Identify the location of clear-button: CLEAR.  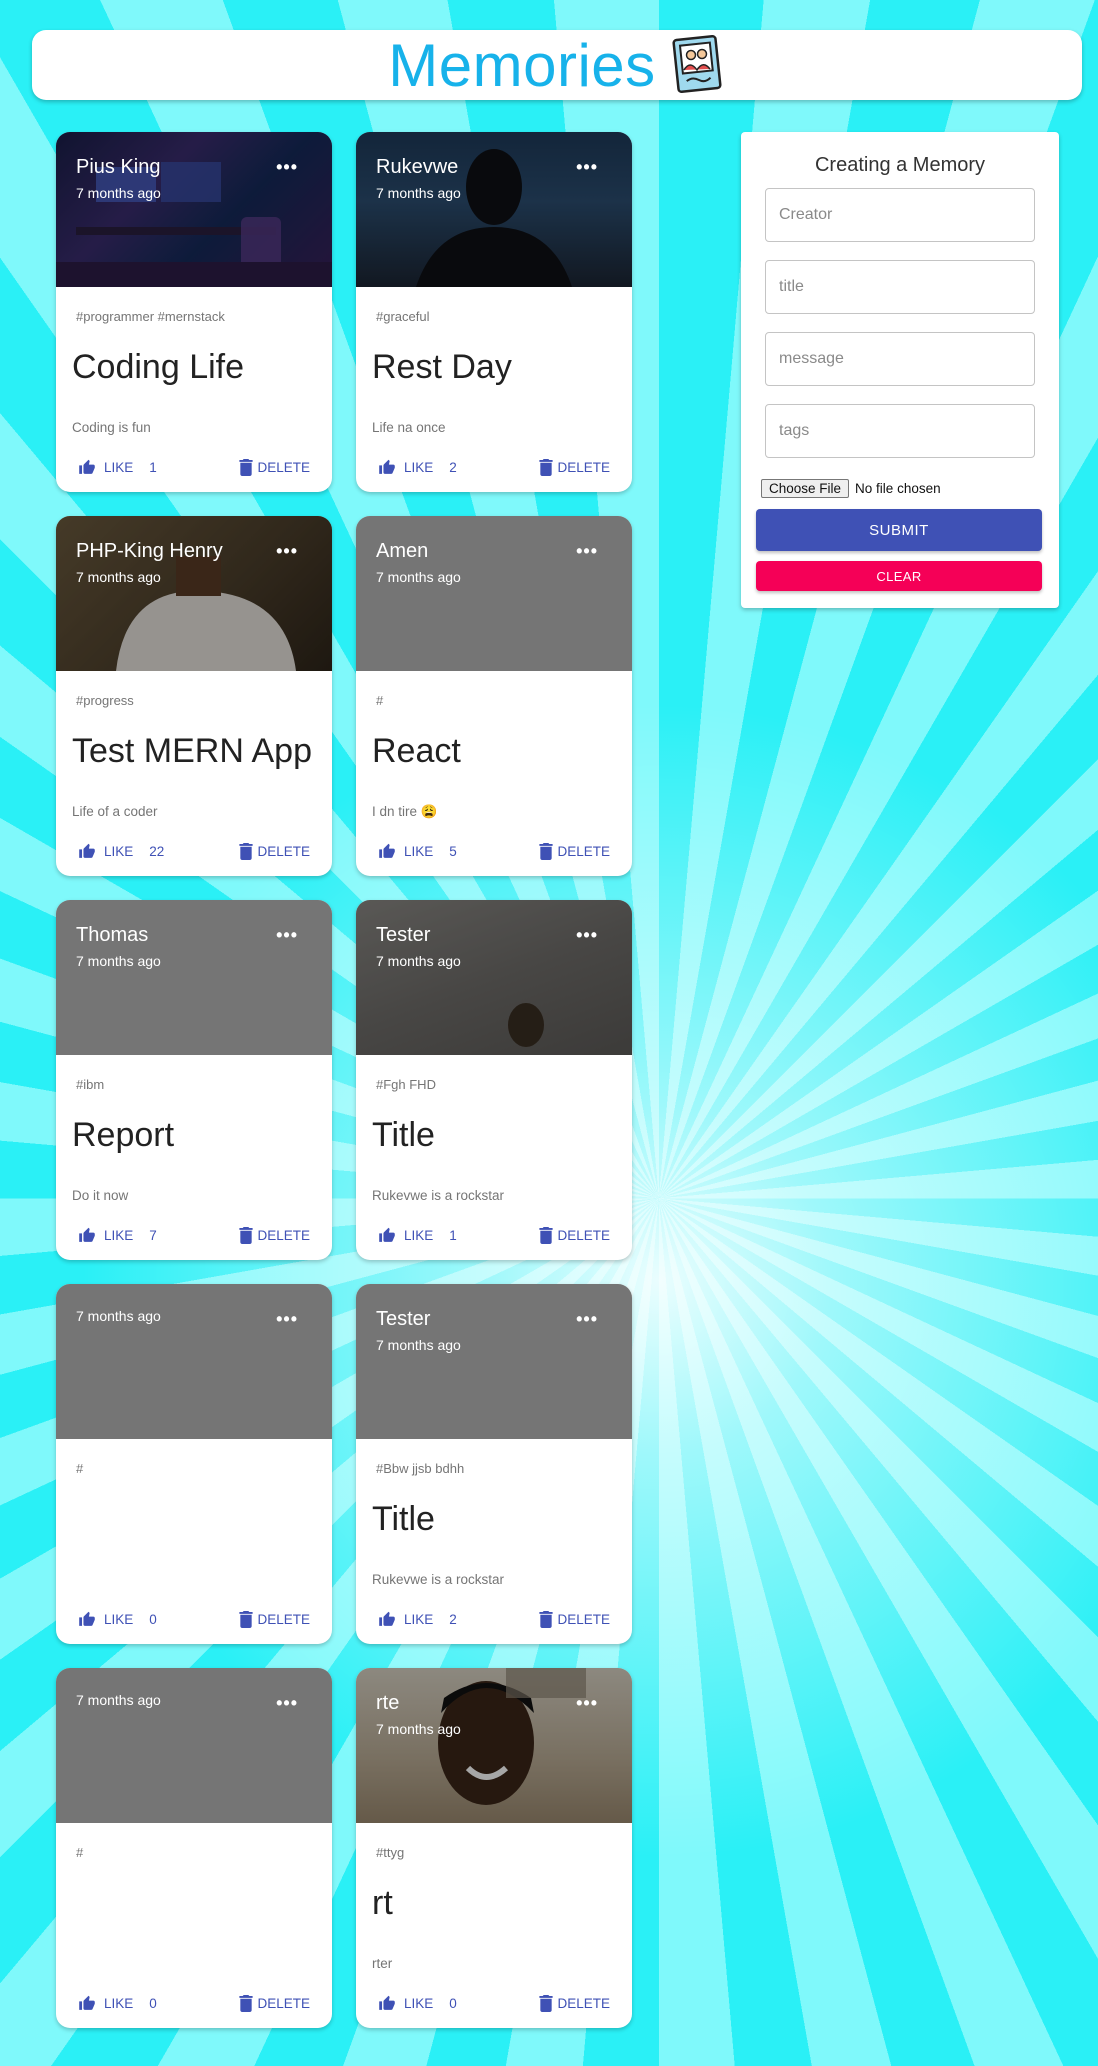
(899, 576).